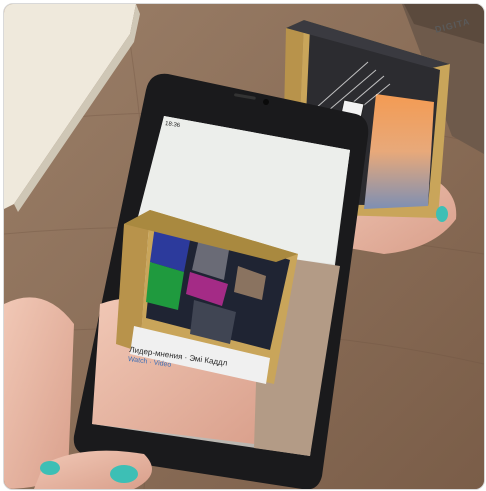 This screenshot has width=486, height=491. I want to click on real-cube-sky, so click(399, 151).